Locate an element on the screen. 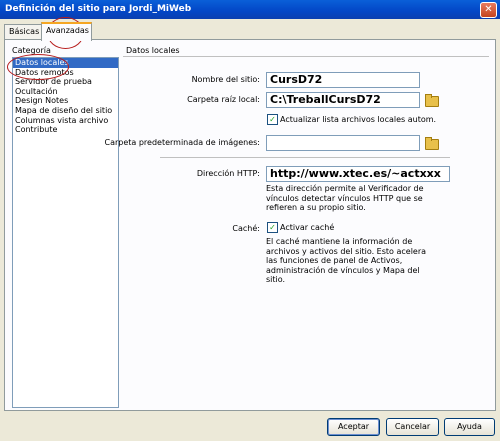 The width and height of the screenshot is (500, 441). default-images-input is located at coordinates (343, 143).